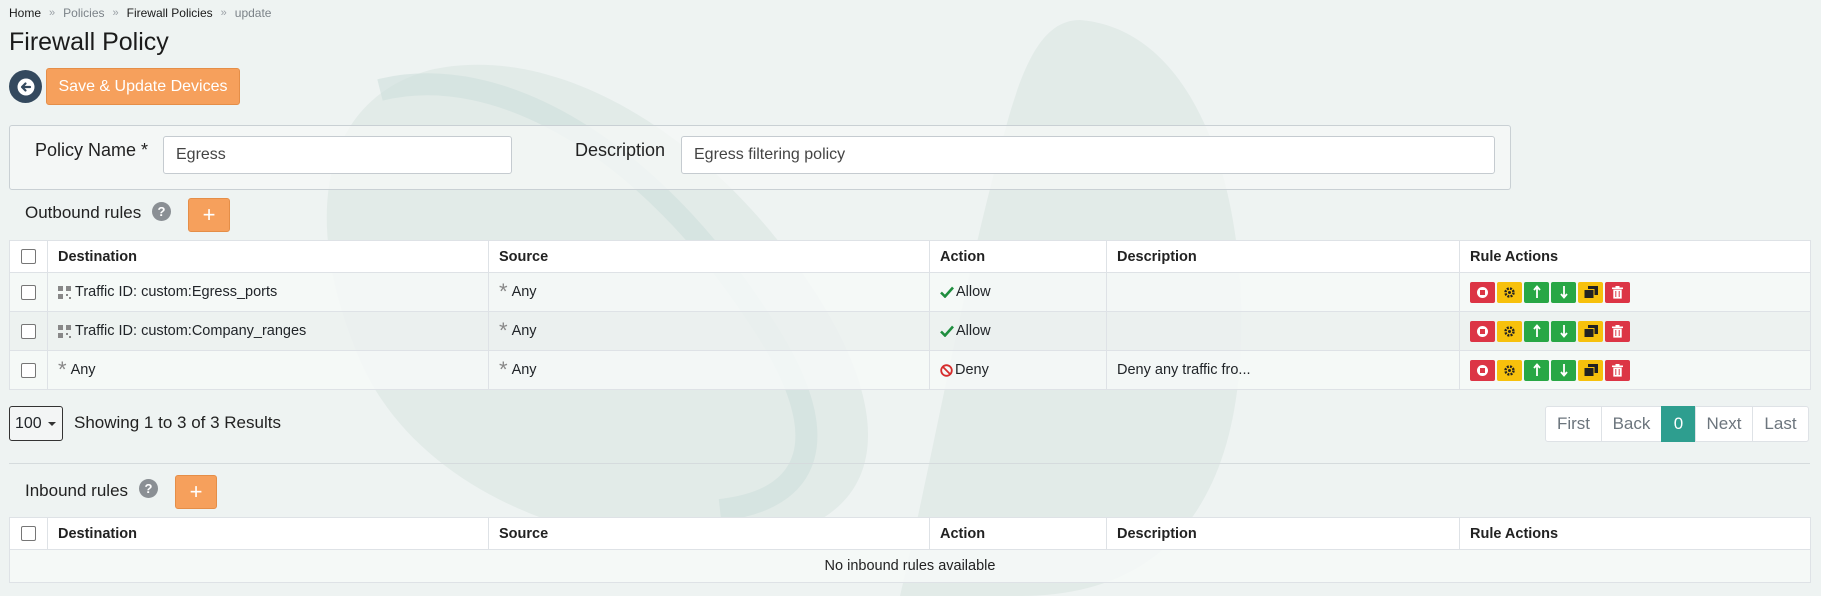 This screenshot has width=1821, height=596. Describe the element at coordinates (253, 13) in the screenshot. I see `breadcrumb-current: update` at that location.